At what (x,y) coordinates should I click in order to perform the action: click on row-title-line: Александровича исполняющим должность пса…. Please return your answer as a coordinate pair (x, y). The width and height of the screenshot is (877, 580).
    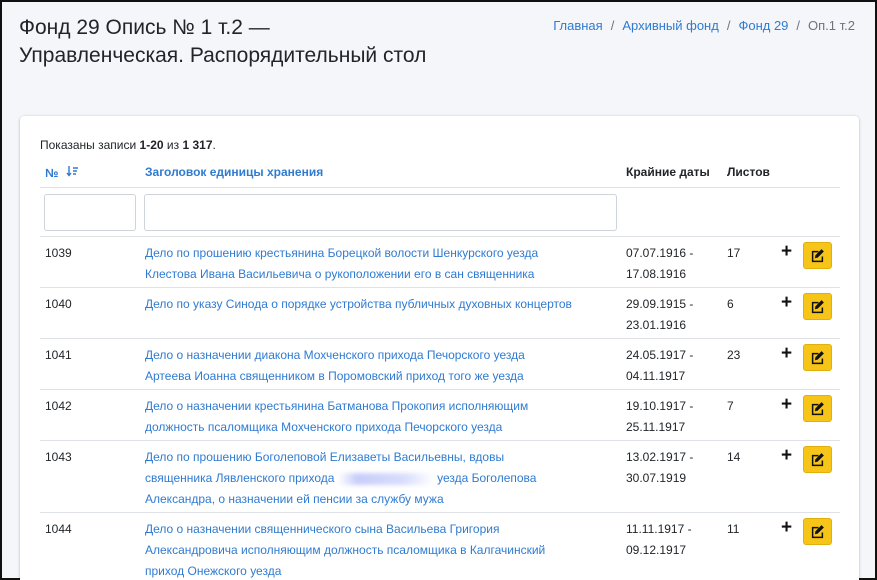
    Looking at the image, I should click on (345, 550).